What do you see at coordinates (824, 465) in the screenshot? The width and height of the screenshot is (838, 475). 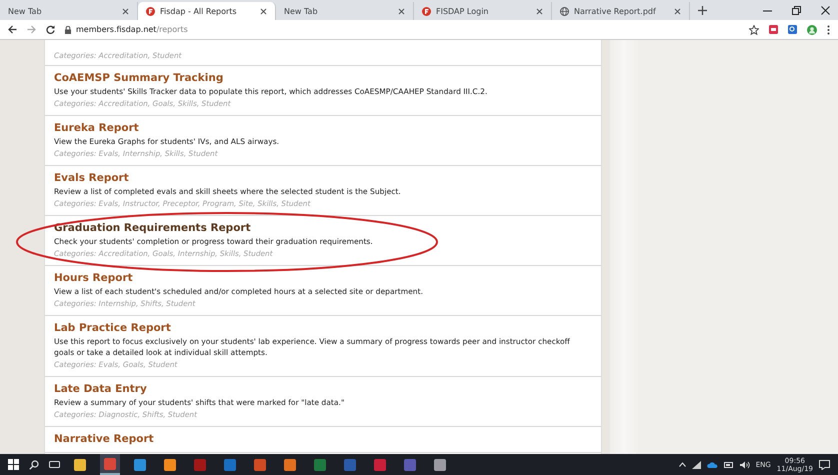 I see `notifications-icon` at bounding box center [824, 465].